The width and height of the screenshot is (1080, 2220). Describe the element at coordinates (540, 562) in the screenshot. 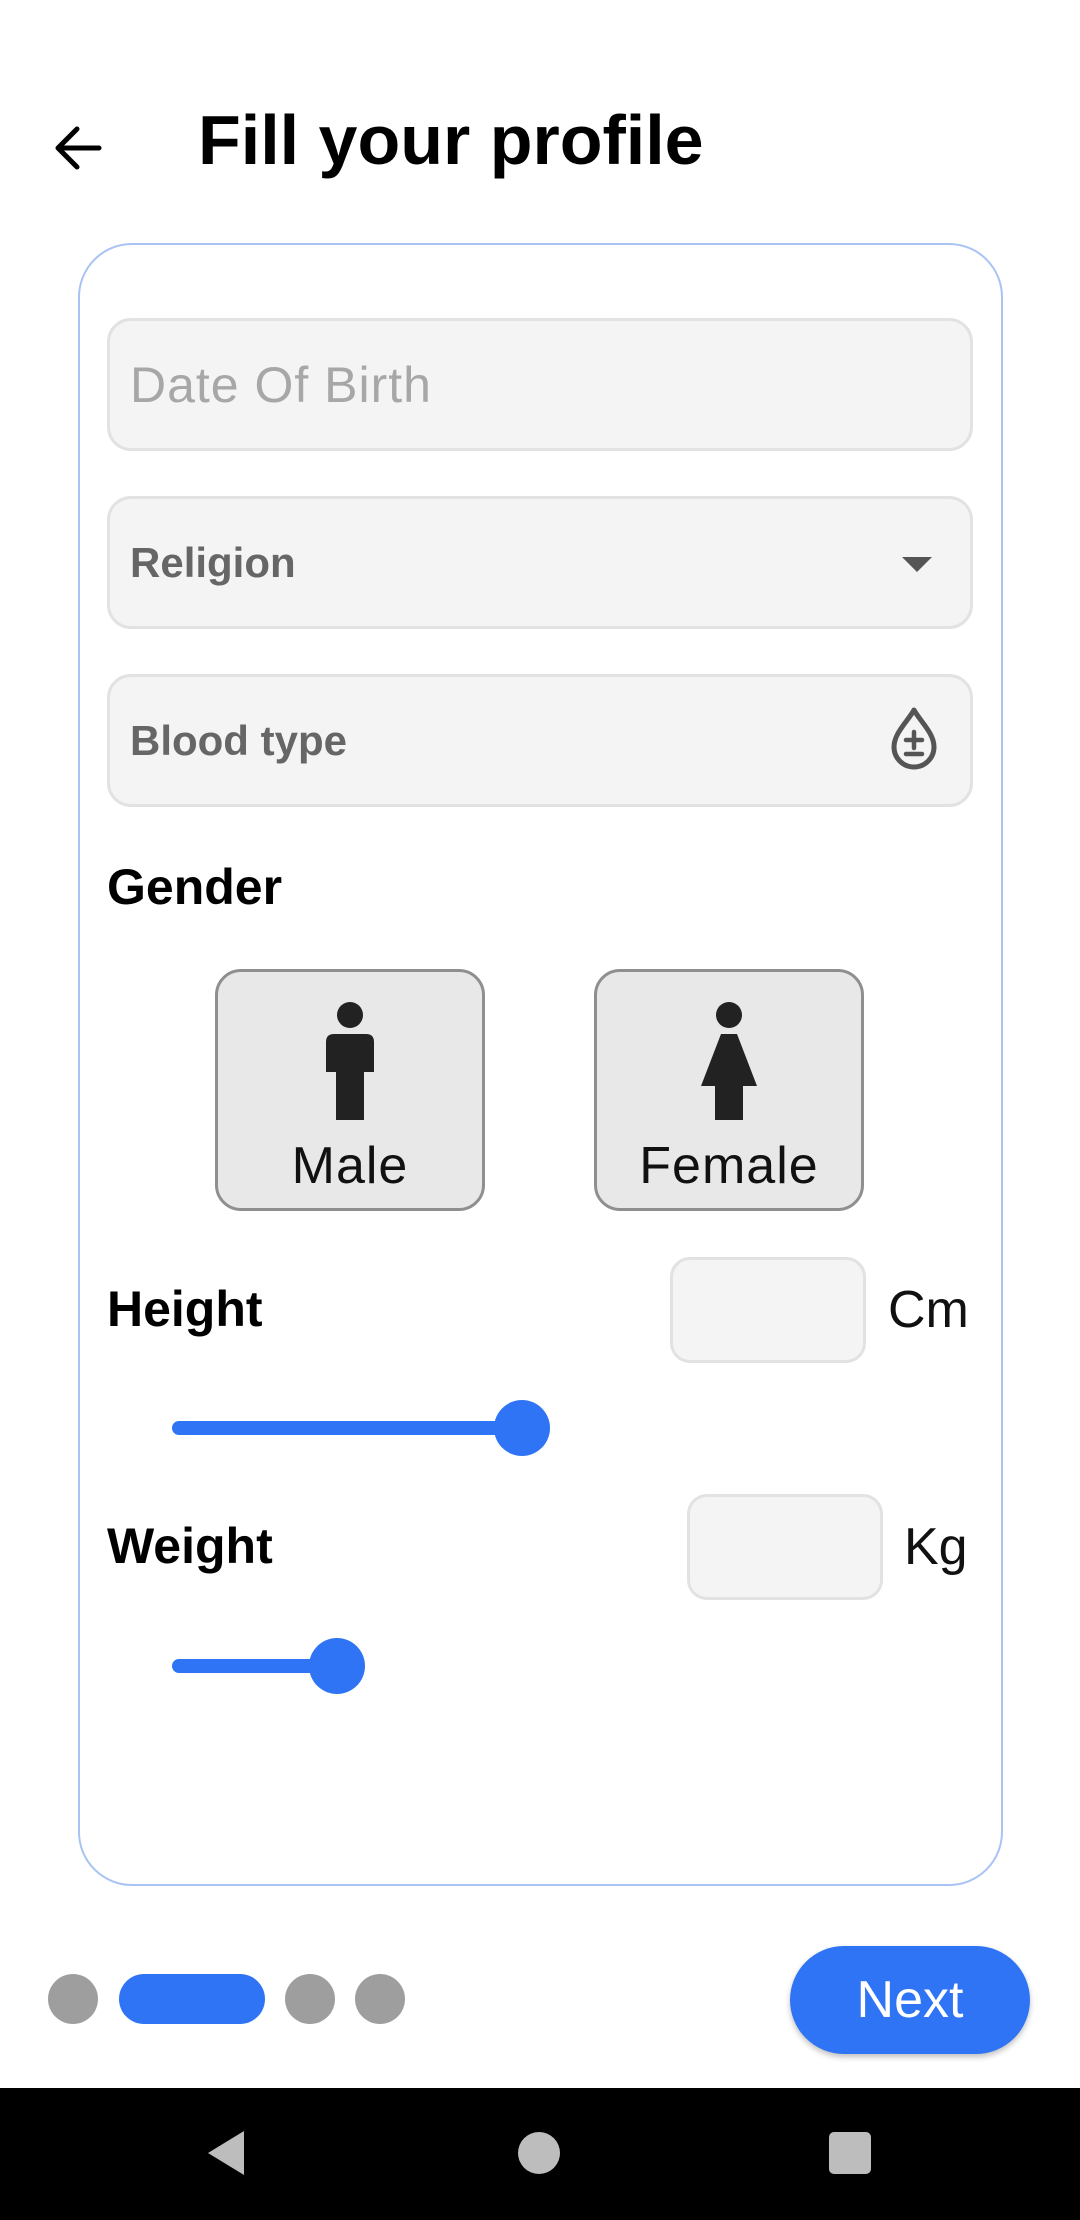

I see `religion-dropdown: Religion` at that location.